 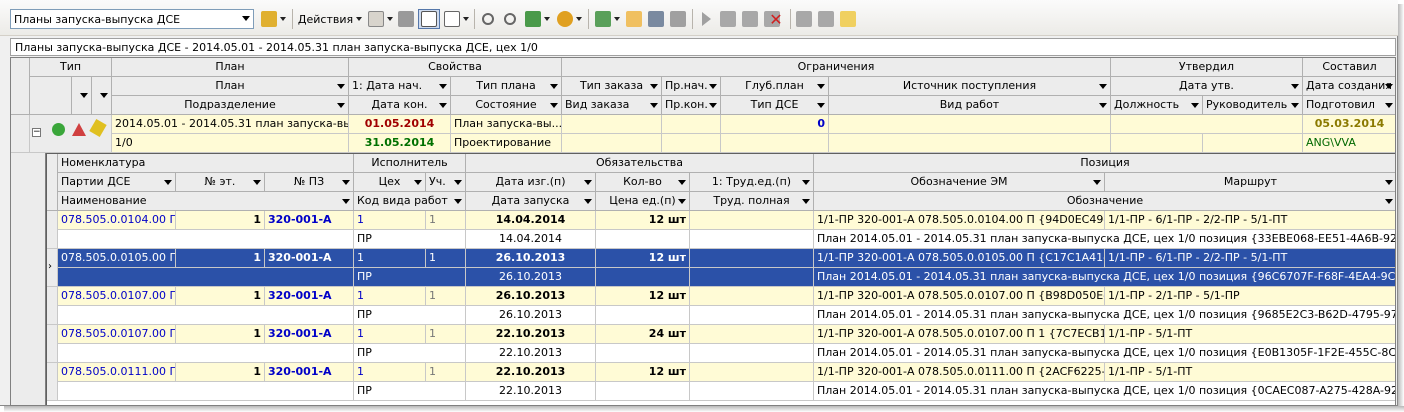 What do you see at coordinates (531, 182) in the screenshot?
I see `col-make-date: Дата изг.(п)` at bounding box center [531, 182].